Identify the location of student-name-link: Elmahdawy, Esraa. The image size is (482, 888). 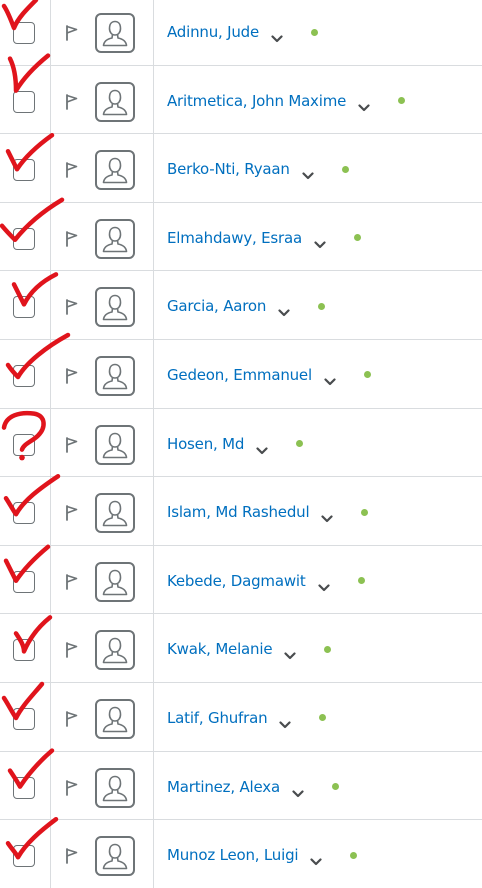
(234, 238).